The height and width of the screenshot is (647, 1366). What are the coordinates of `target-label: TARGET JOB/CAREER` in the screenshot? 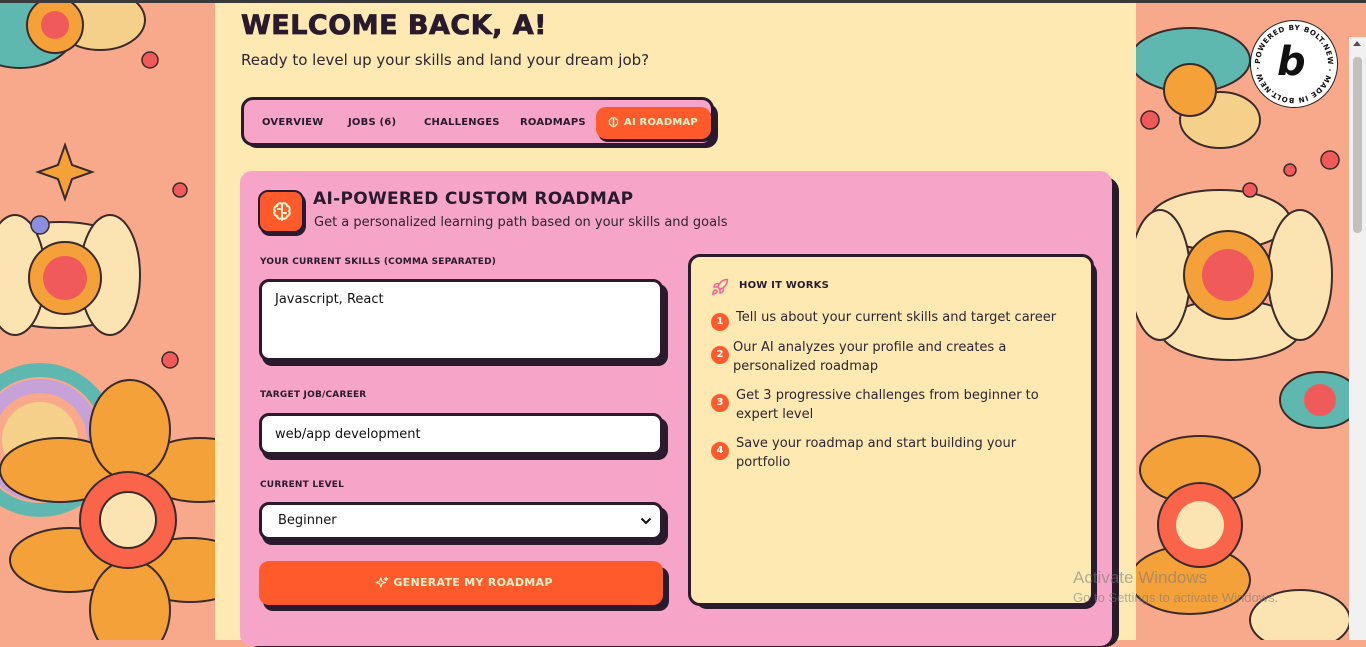 It's located at (313, 395).